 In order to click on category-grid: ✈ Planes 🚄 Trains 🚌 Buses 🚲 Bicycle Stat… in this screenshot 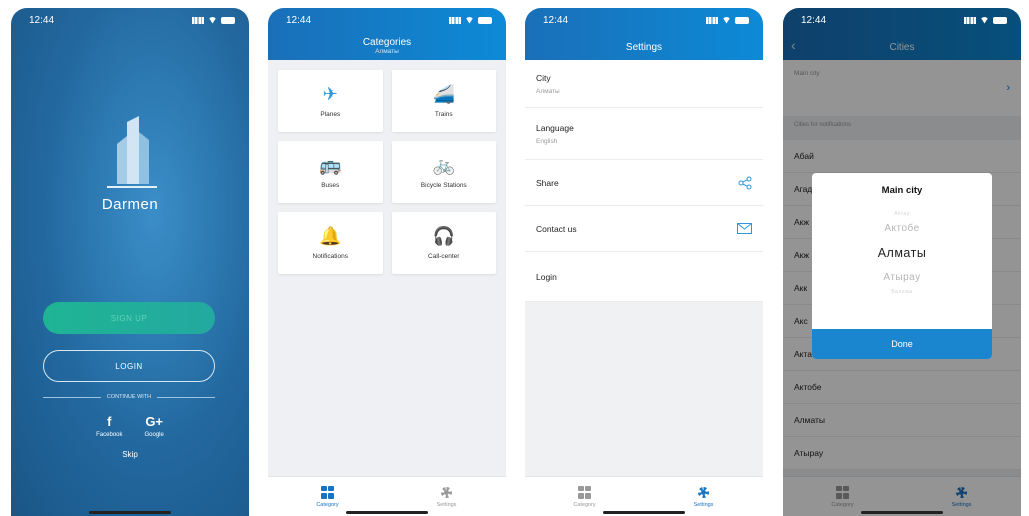, I will do `click(387, 172)`.